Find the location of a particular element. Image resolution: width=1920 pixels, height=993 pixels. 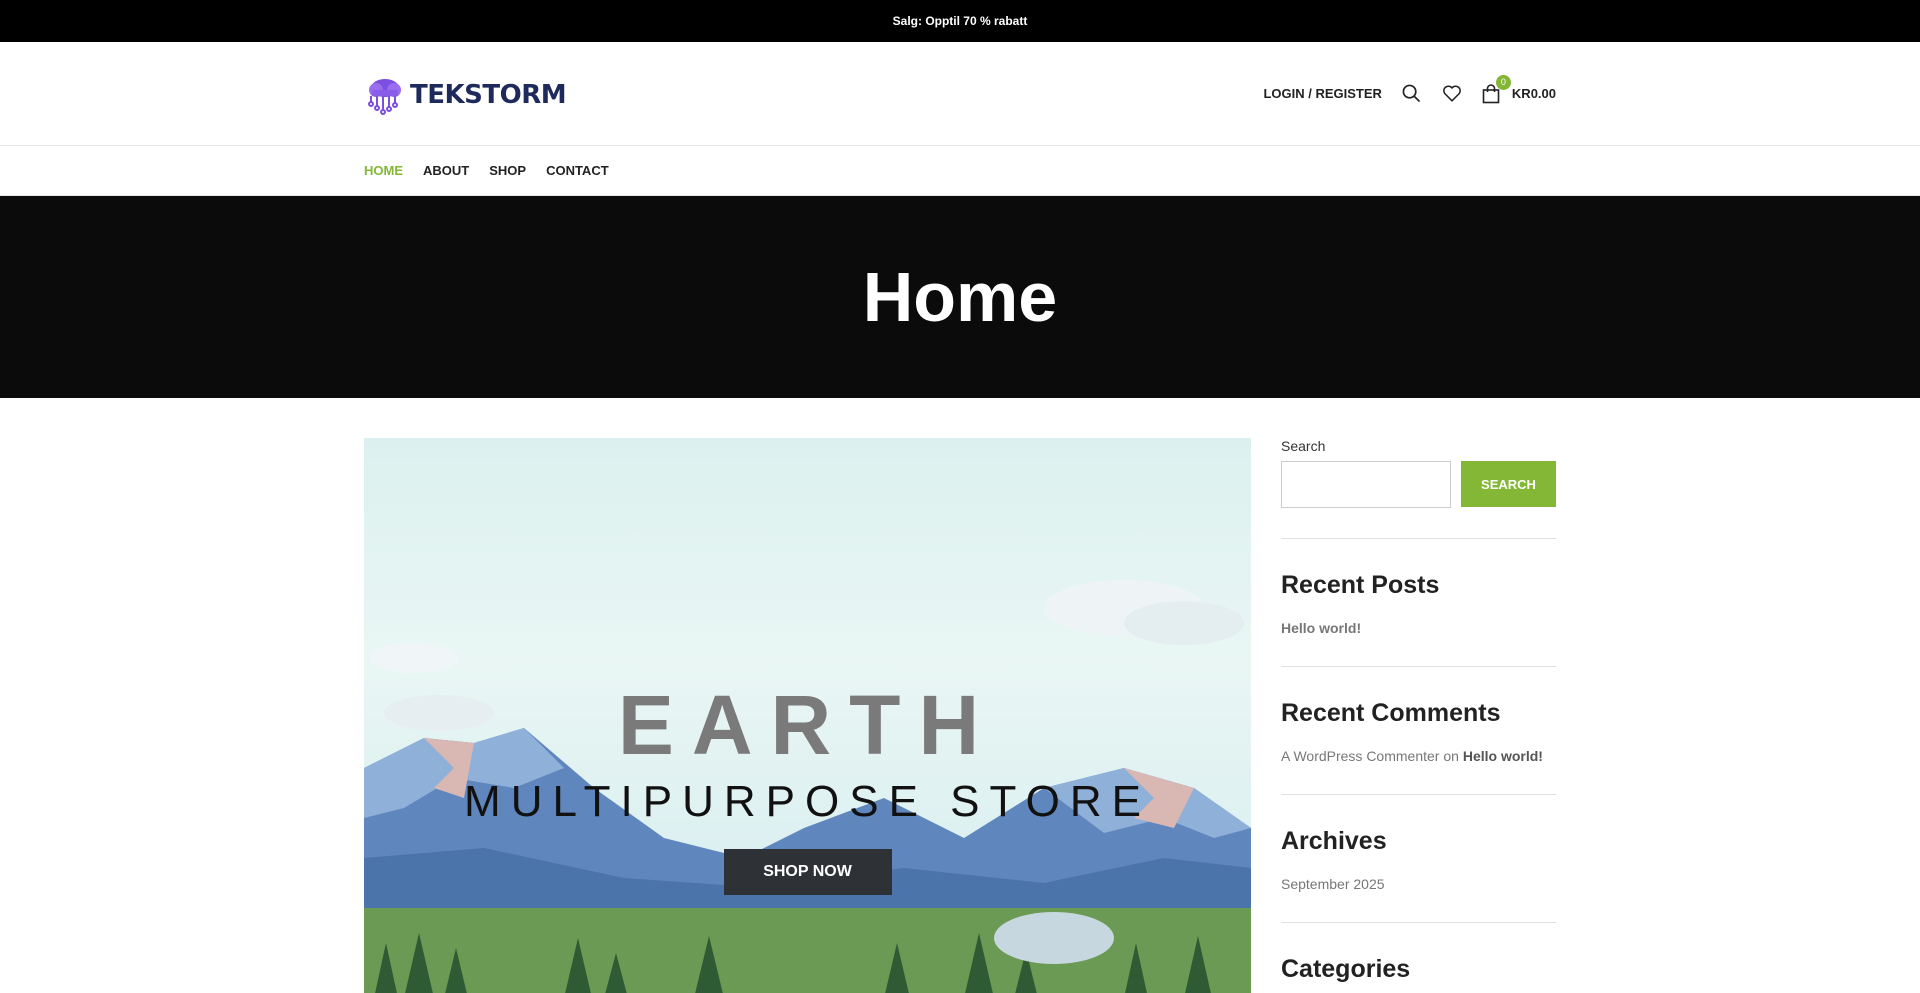

main-navigation: HOME ABOUT SHOP CONTACT is located at coordinates (960, 171).